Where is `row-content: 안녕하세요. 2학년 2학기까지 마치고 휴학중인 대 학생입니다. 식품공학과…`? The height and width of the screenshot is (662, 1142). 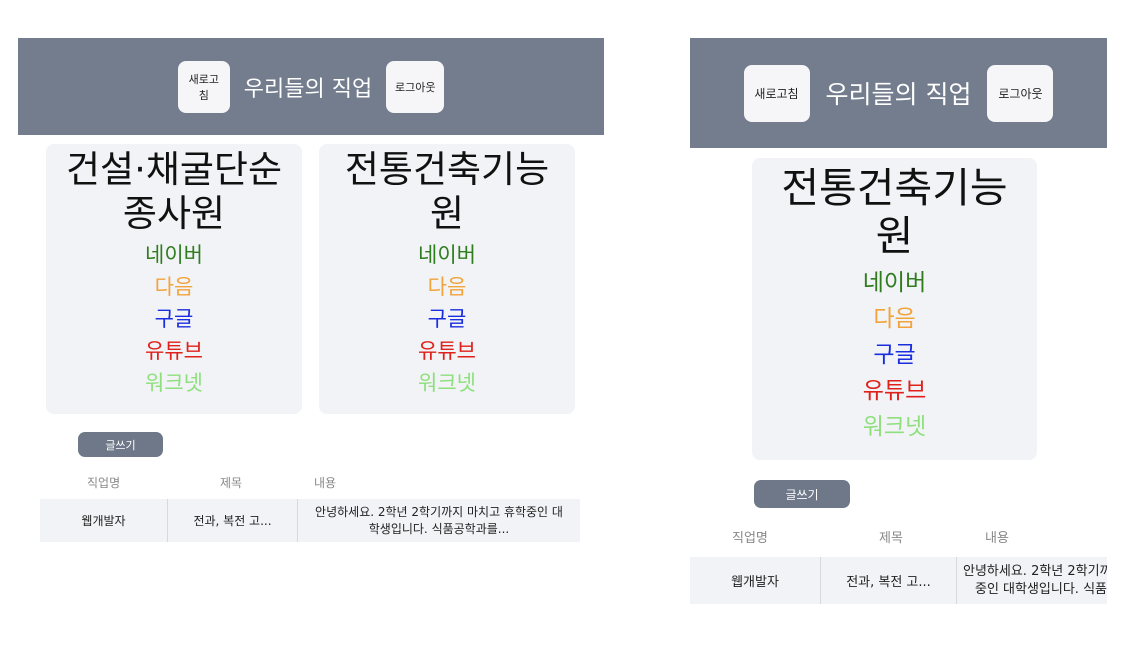
row-content: 안녕하세요. 2학년 2학기까지 마치고 휴학중인 대 학생입니다. 식품공학과… is located at coordinates (439, 520).